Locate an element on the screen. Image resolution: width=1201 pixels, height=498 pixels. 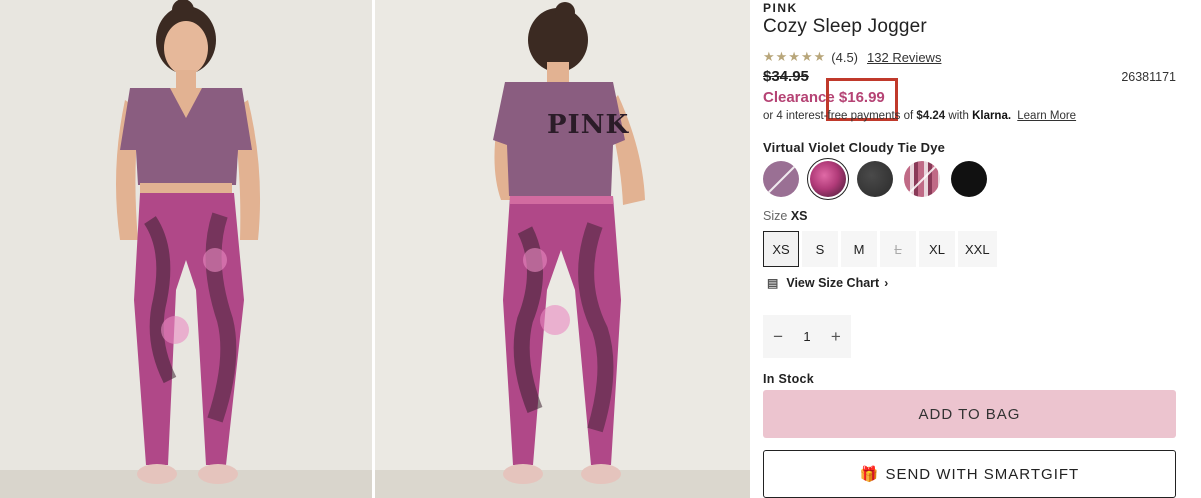
stock-status: In Stock is located at coordinates (789, 379).